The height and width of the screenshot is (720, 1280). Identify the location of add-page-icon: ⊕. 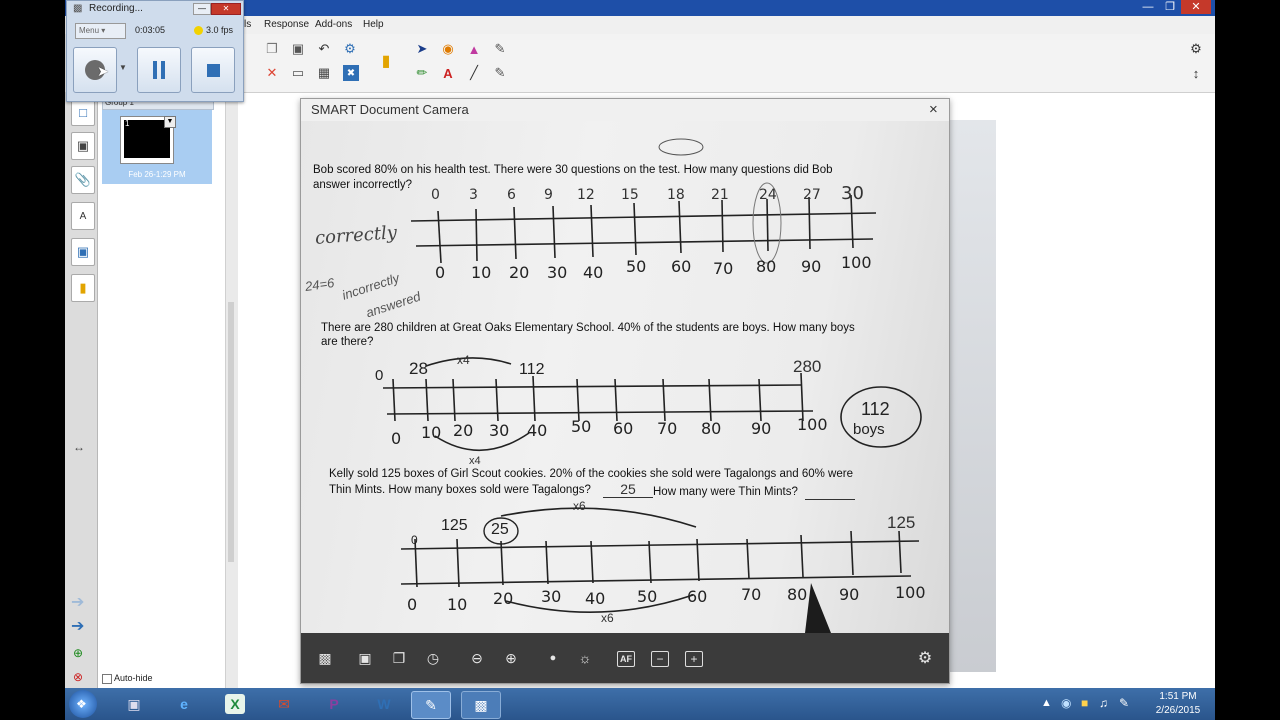
(78, 653).